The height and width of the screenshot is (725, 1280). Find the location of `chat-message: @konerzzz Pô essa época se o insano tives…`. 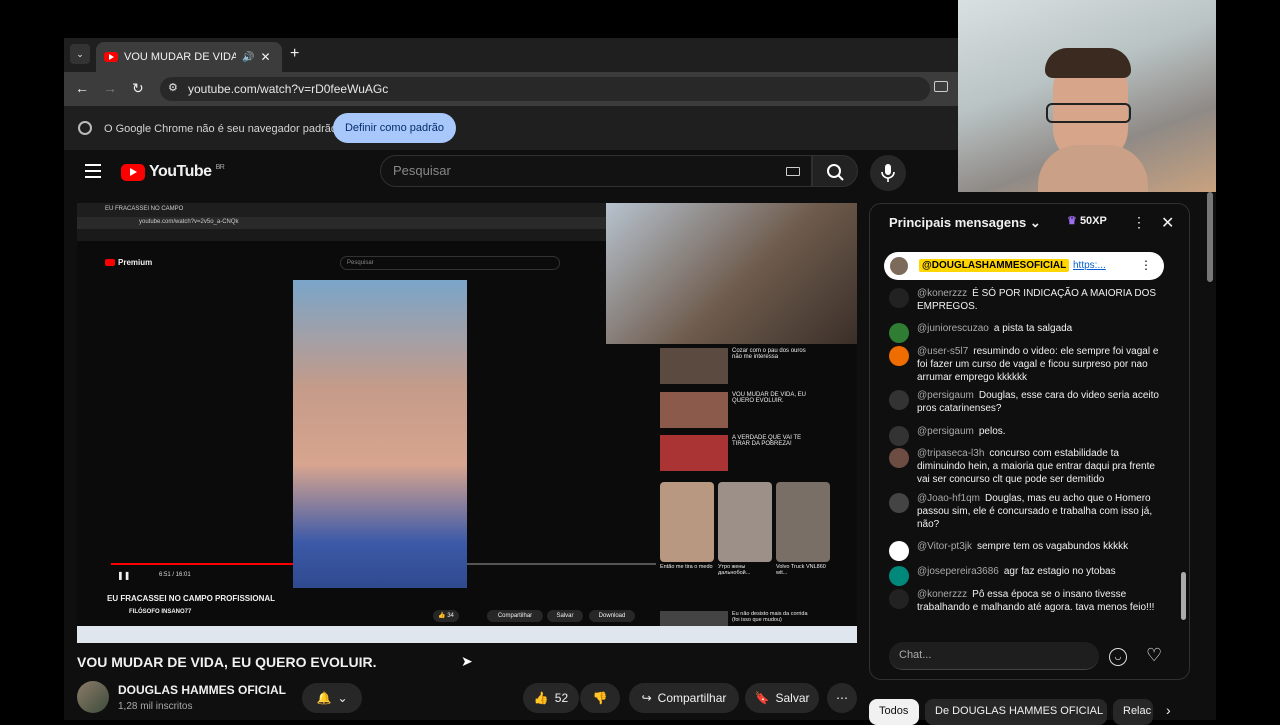

chat-message: @konerzzz Pô essa época se o insano tives… is located at coordinates (1024, 602).